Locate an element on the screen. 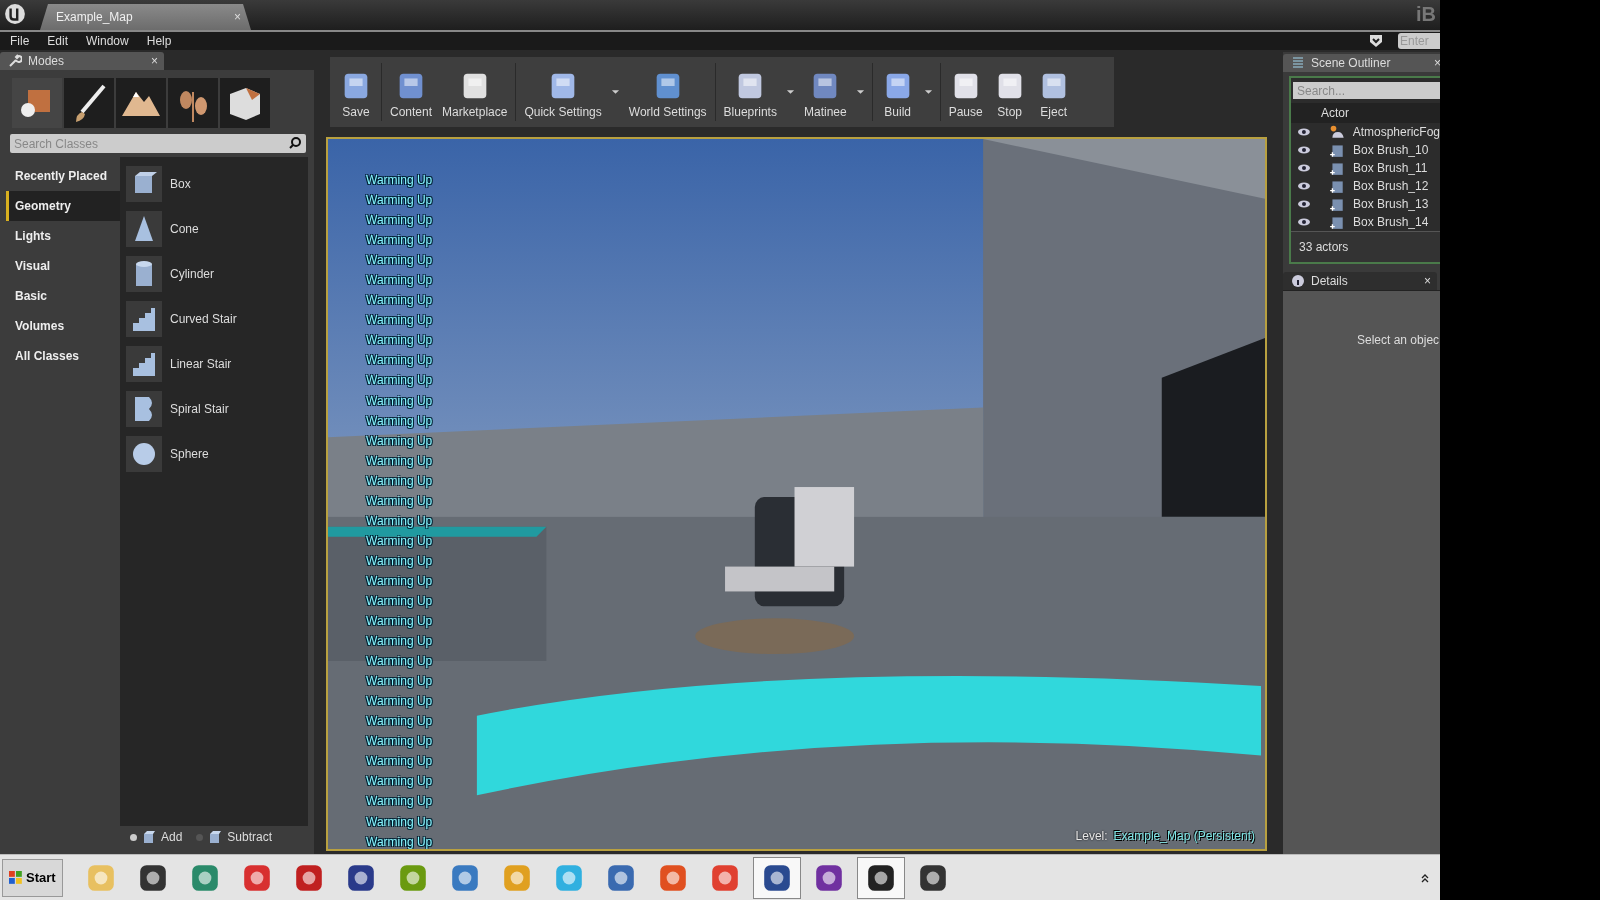 The width and height of the screenshot is (1600, 900). category-tab: Recently Placed is located at coordinates (63, 176).